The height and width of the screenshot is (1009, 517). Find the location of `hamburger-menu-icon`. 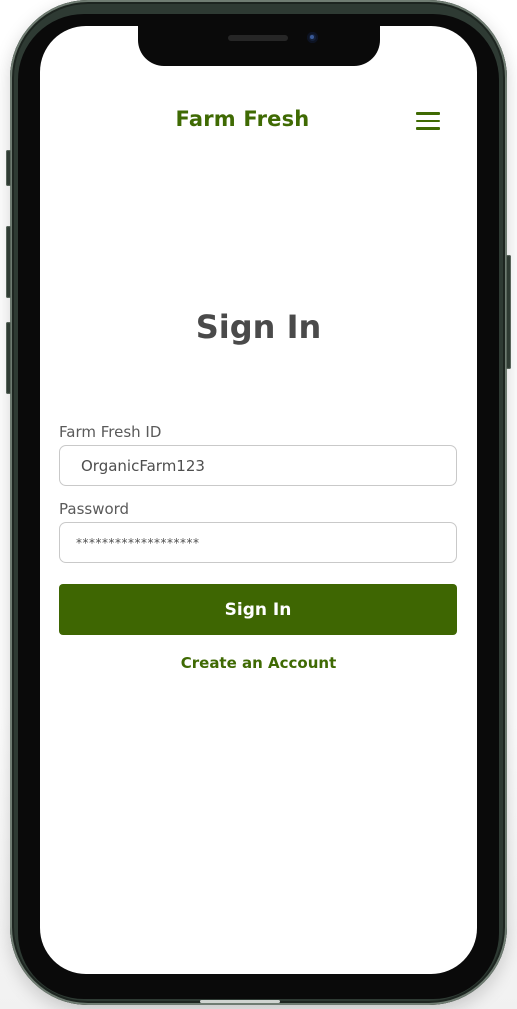

hamburger-menu-icon is located at coordinates (428, 121).